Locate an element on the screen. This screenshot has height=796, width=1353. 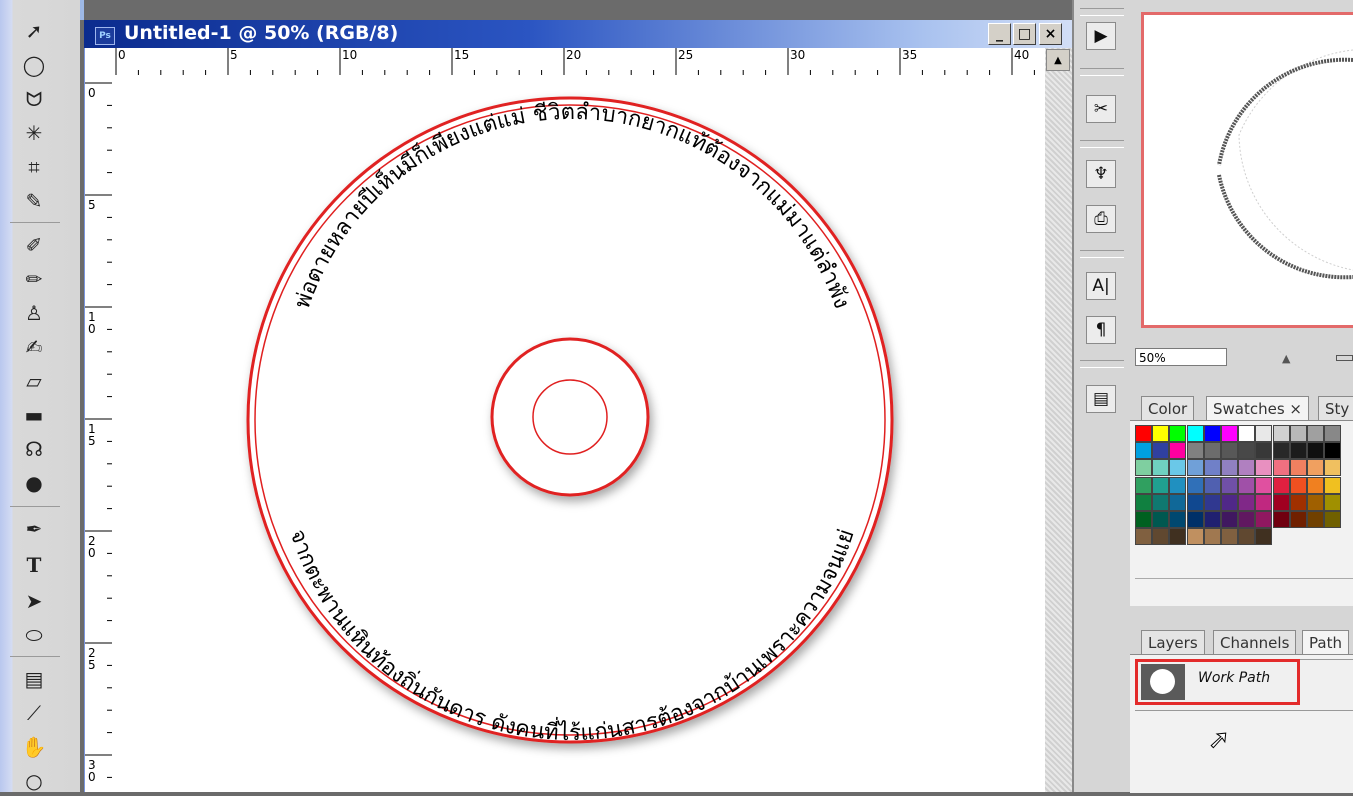
tool-presets-icon: ✂ is located at coordinates (1101, 109).